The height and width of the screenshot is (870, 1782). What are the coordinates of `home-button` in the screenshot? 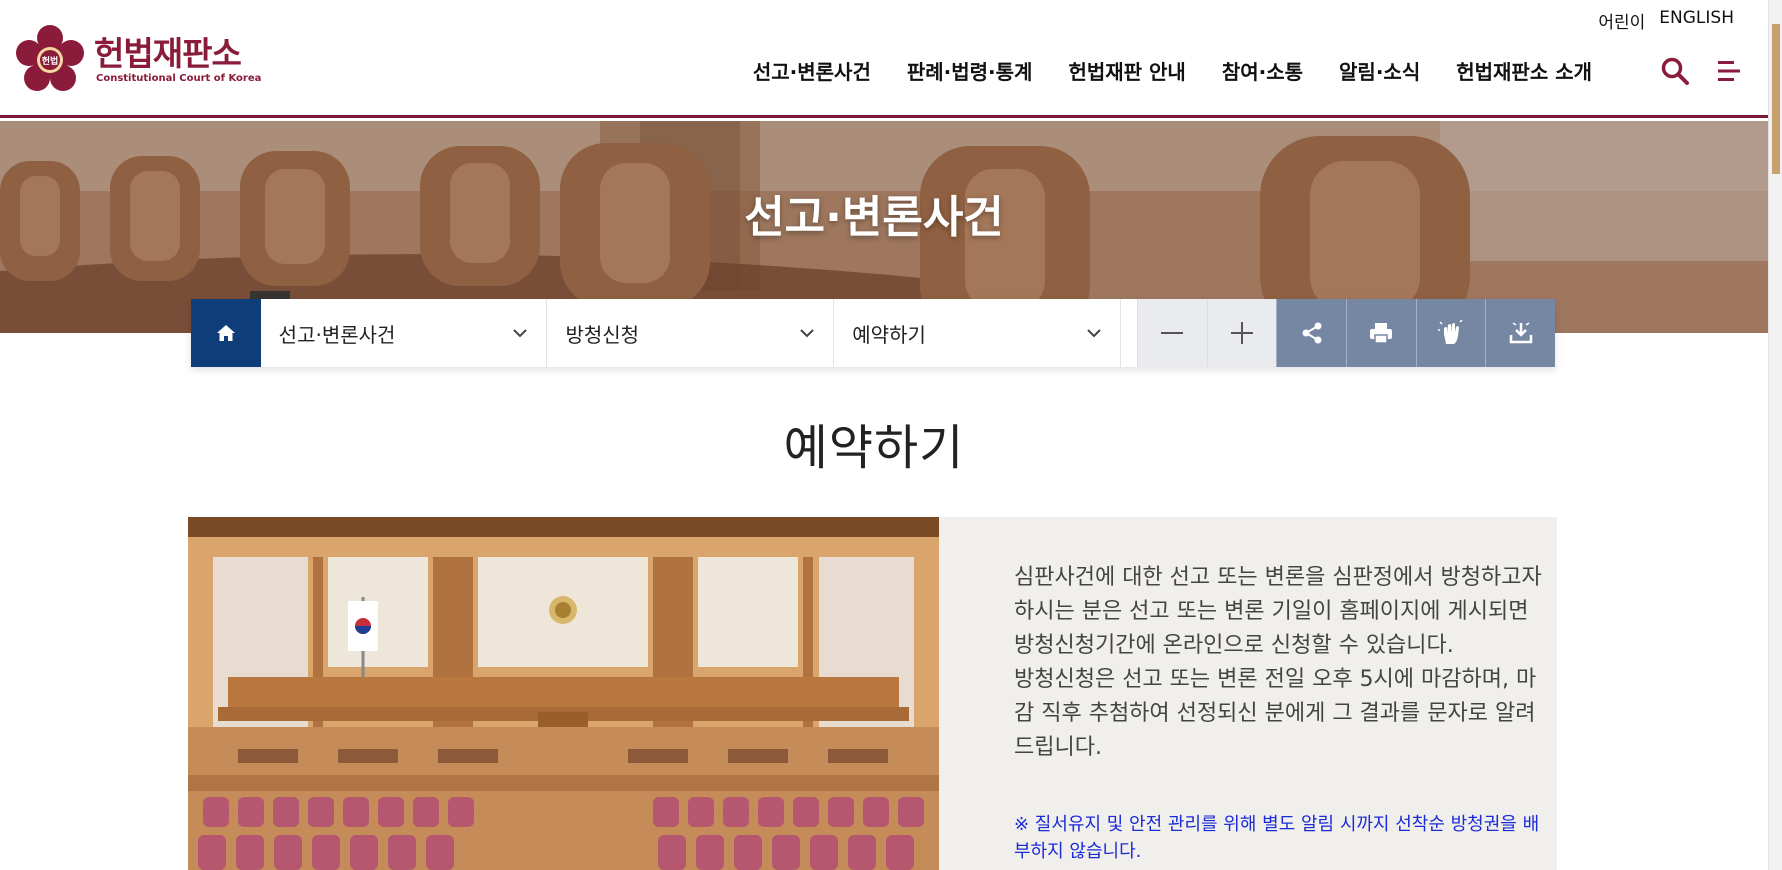 It's located at (226, 333).